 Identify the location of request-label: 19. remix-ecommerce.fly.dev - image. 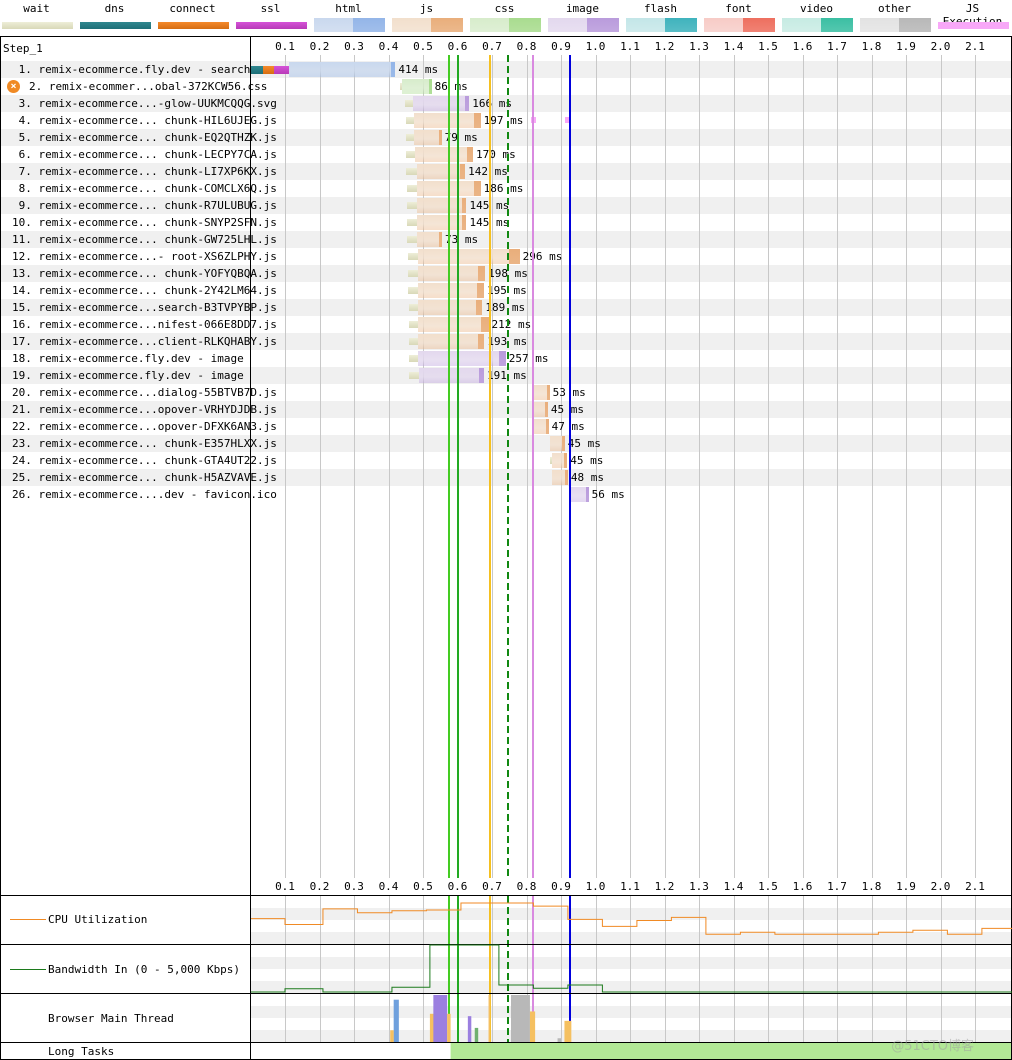
(128, 375).